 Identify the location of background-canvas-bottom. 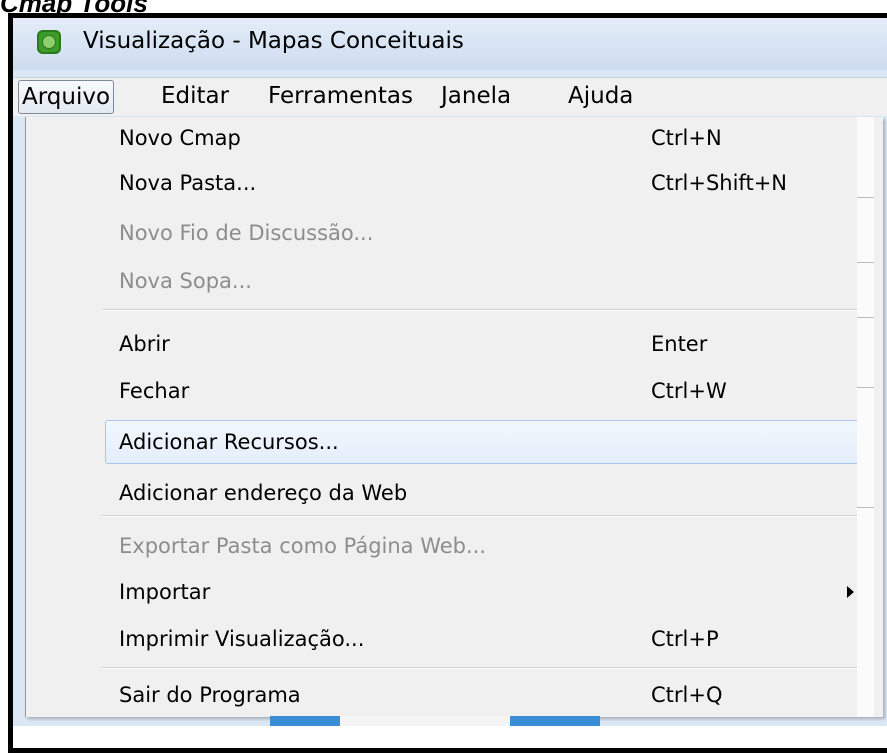
(435, 721).